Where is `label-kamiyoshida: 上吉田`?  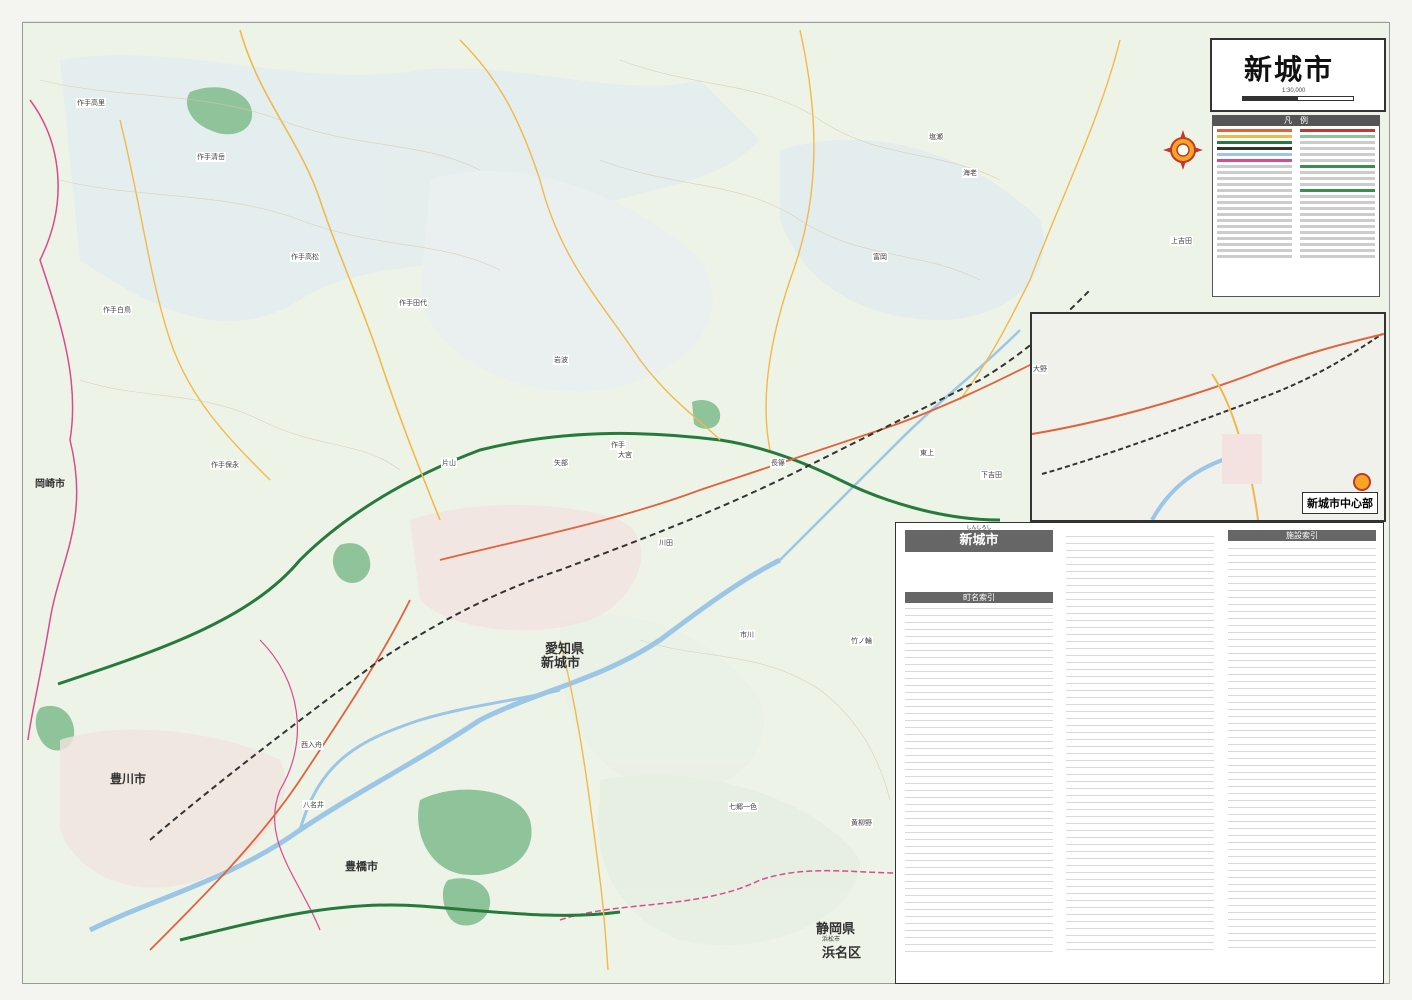
label-kamiyoshida: 上吉田 is located at coordinates (1181, 241).